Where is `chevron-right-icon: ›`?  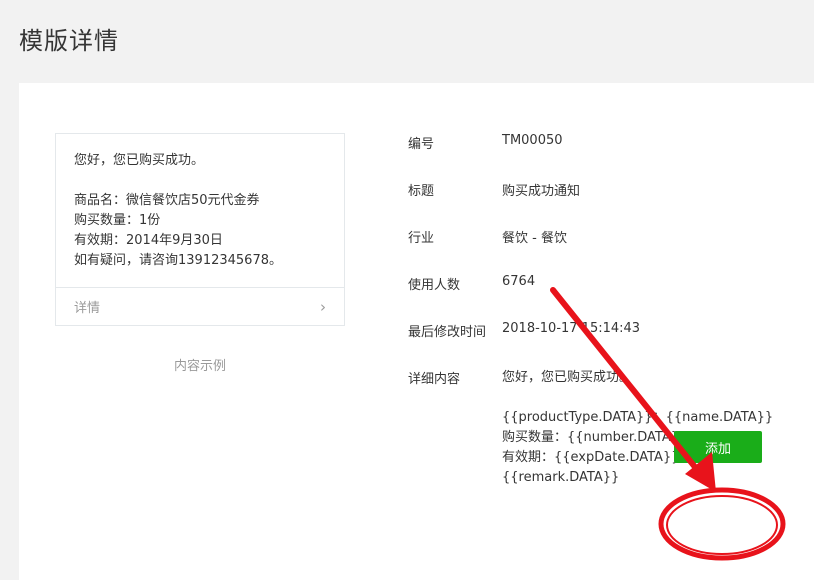 chevron-right-icon: › is located at coordinates (323, 306).